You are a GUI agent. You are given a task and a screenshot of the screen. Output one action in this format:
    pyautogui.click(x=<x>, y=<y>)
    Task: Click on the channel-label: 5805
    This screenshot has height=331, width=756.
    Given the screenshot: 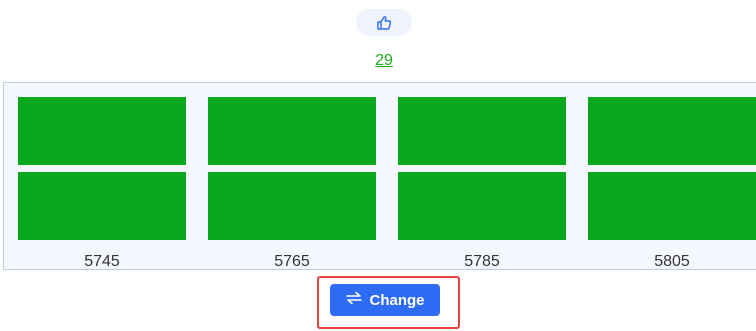 What is the action you would take?
    pyautogui.click(x=672, y=261)
    